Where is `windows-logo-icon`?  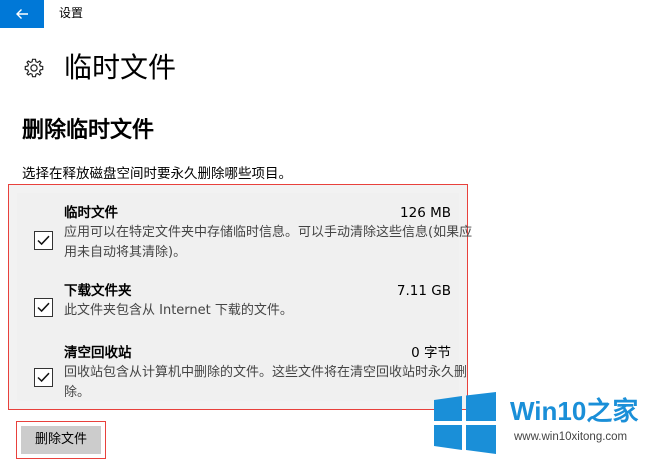
windows-logo-icon is located at coordinates (465, 423).